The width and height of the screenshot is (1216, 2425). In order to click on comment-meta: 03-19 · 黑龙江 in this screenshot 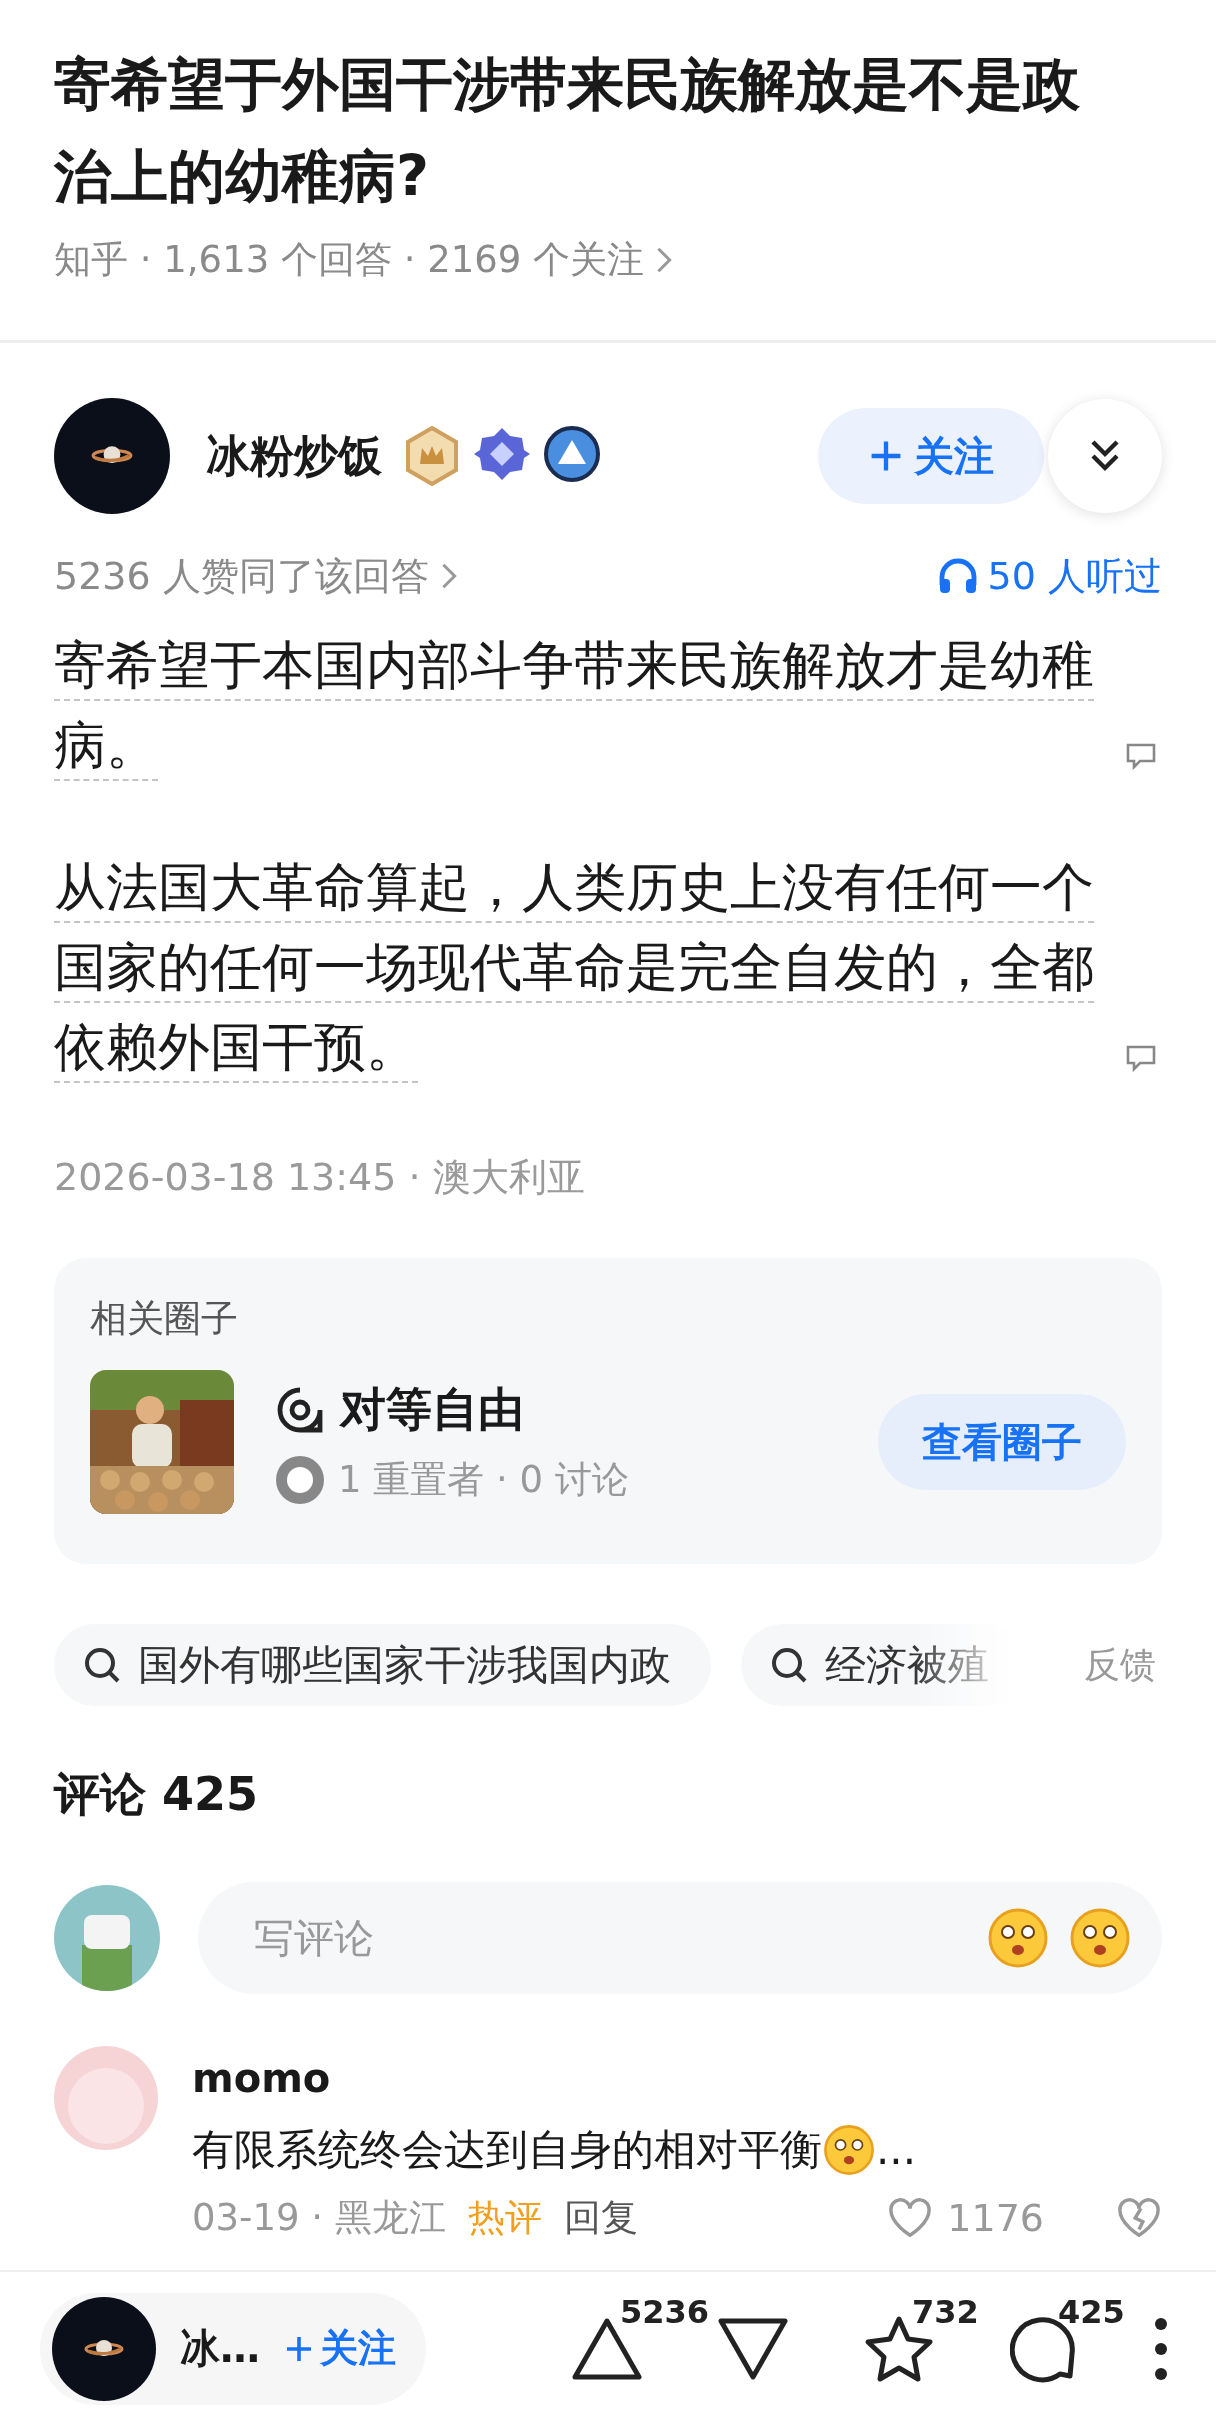, I will do `click(319, 2218)`.